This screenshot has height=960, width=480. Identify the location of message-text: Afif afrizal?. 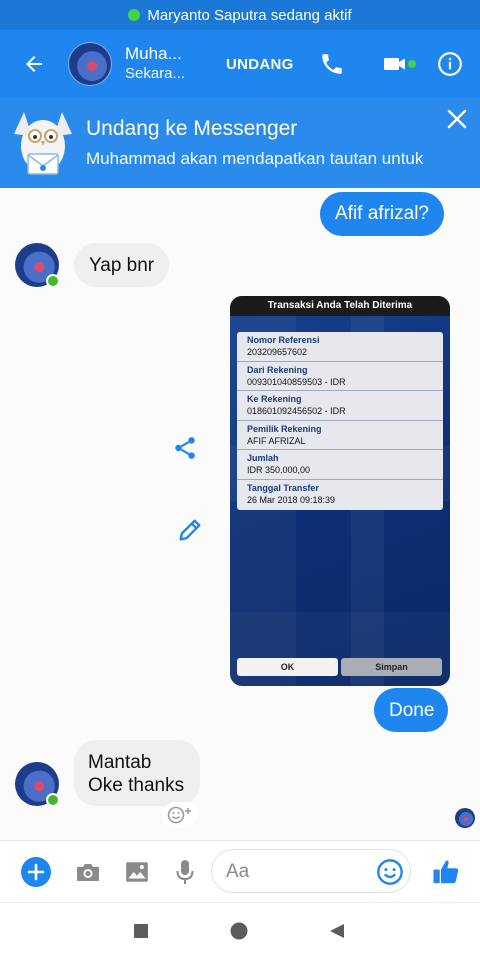
(382, 213).